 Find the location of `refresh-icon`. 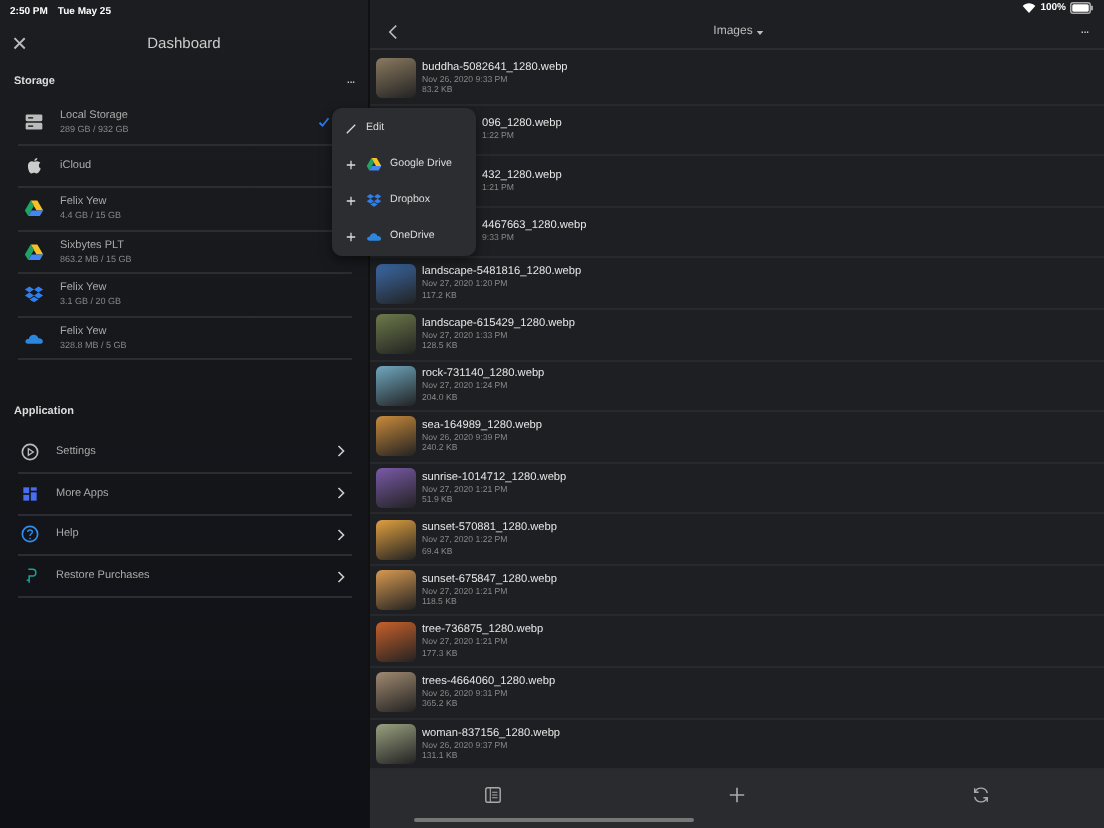

refresh-icon is located at coordinates (981, 795).